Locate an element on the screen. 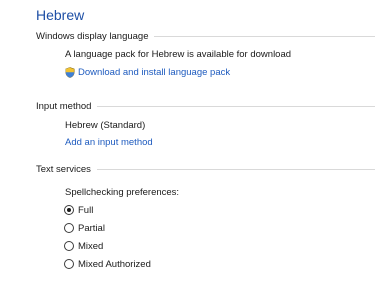 The image size is (375, 281). input-method-header: Input method is located at coordinates (64, 106).